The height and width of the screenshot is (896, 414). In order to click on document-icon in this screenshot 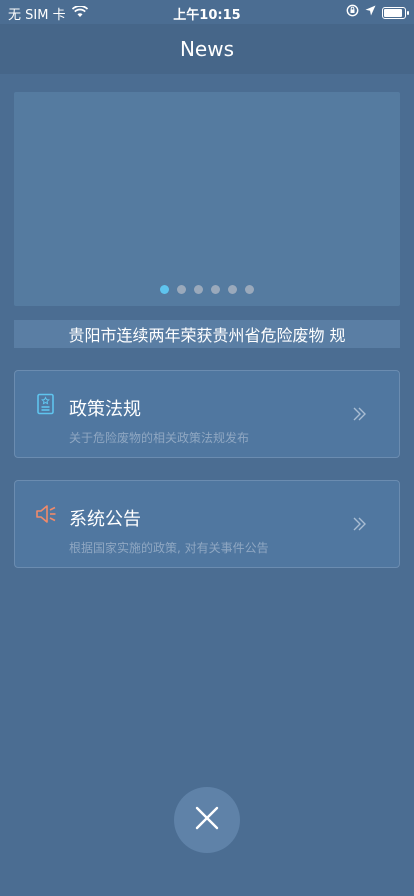, I will do `click(46, 404)`.